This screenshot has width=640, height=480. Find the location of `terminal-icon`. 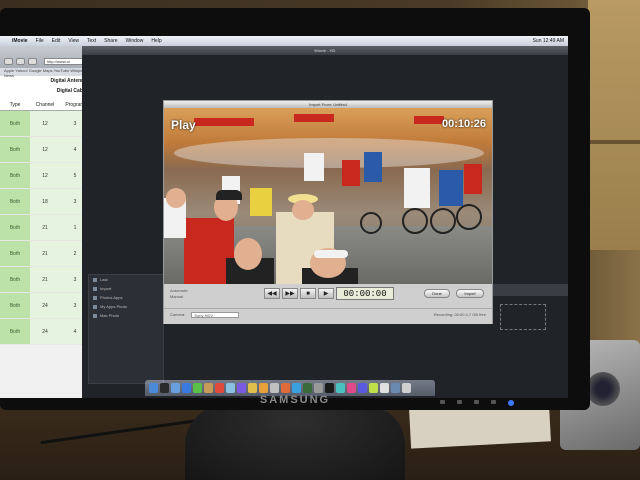

terminal-icon is located at coordinates (329, 388).